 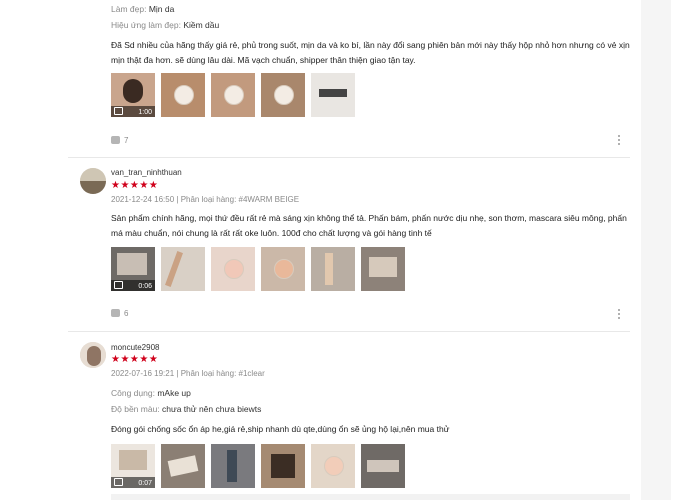 What do you see at coordinates (126, 313) in the screenshot?
I see `like-count: 6` at bounding box center [126, 313].